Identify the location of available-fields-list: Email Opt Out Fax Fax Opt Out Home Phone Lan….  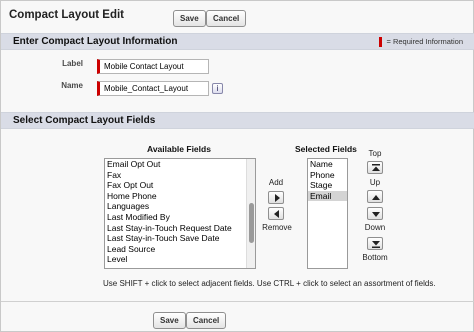
(180, 213).